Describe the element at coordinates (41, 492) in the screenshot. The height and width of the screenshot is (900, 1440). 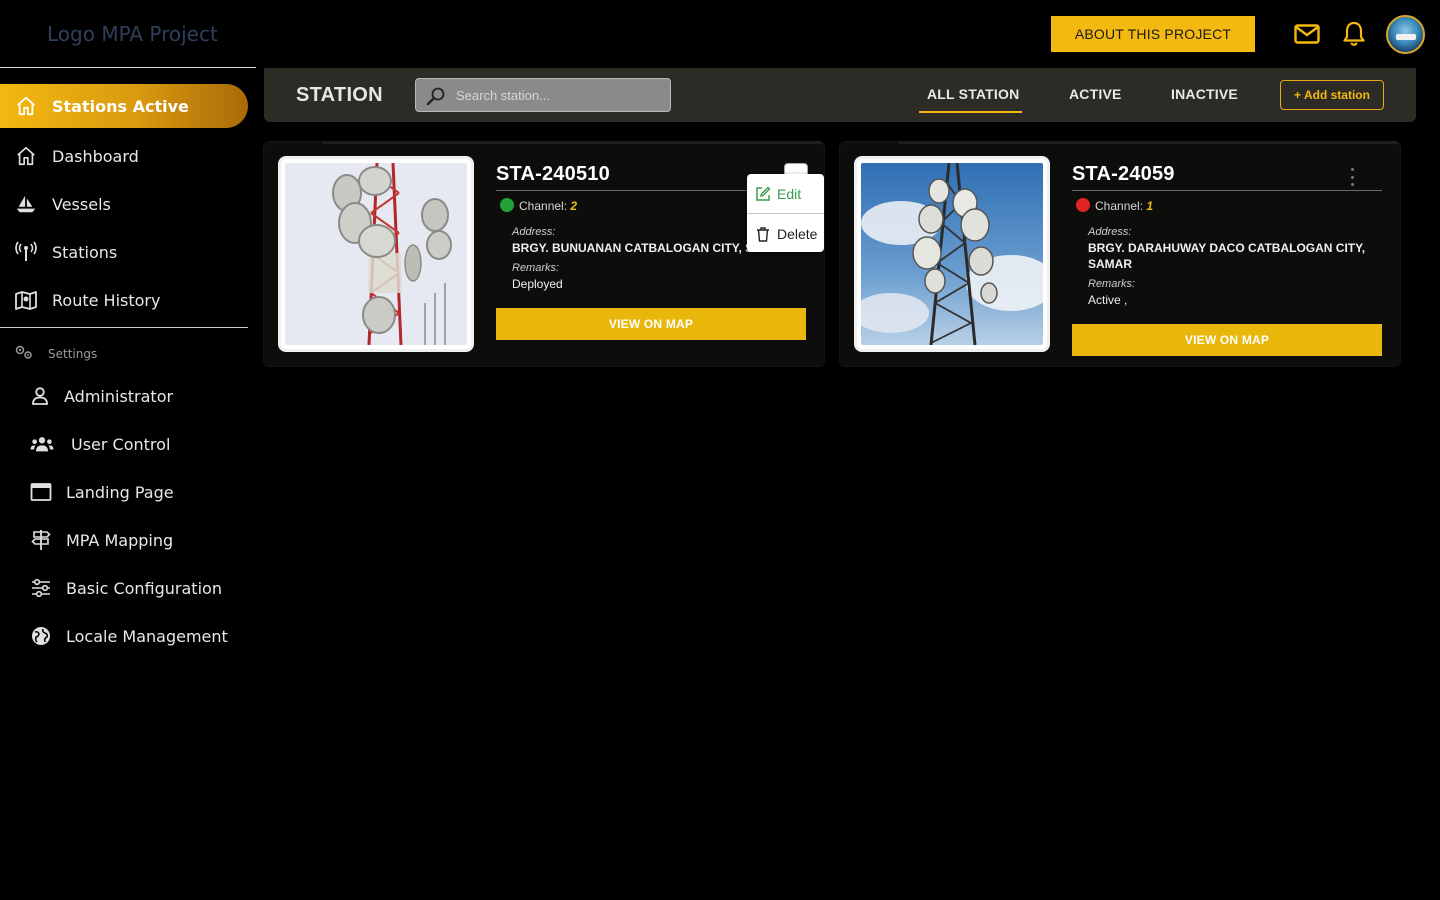
I see `window-icon` at that location.